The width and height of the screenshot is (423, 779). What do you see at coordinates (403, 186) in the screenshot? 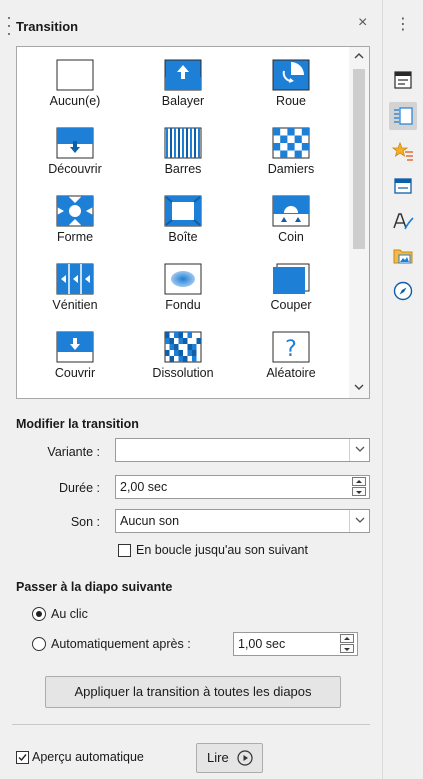
I see `master-slides-icon` at bounding box center [403, 186].